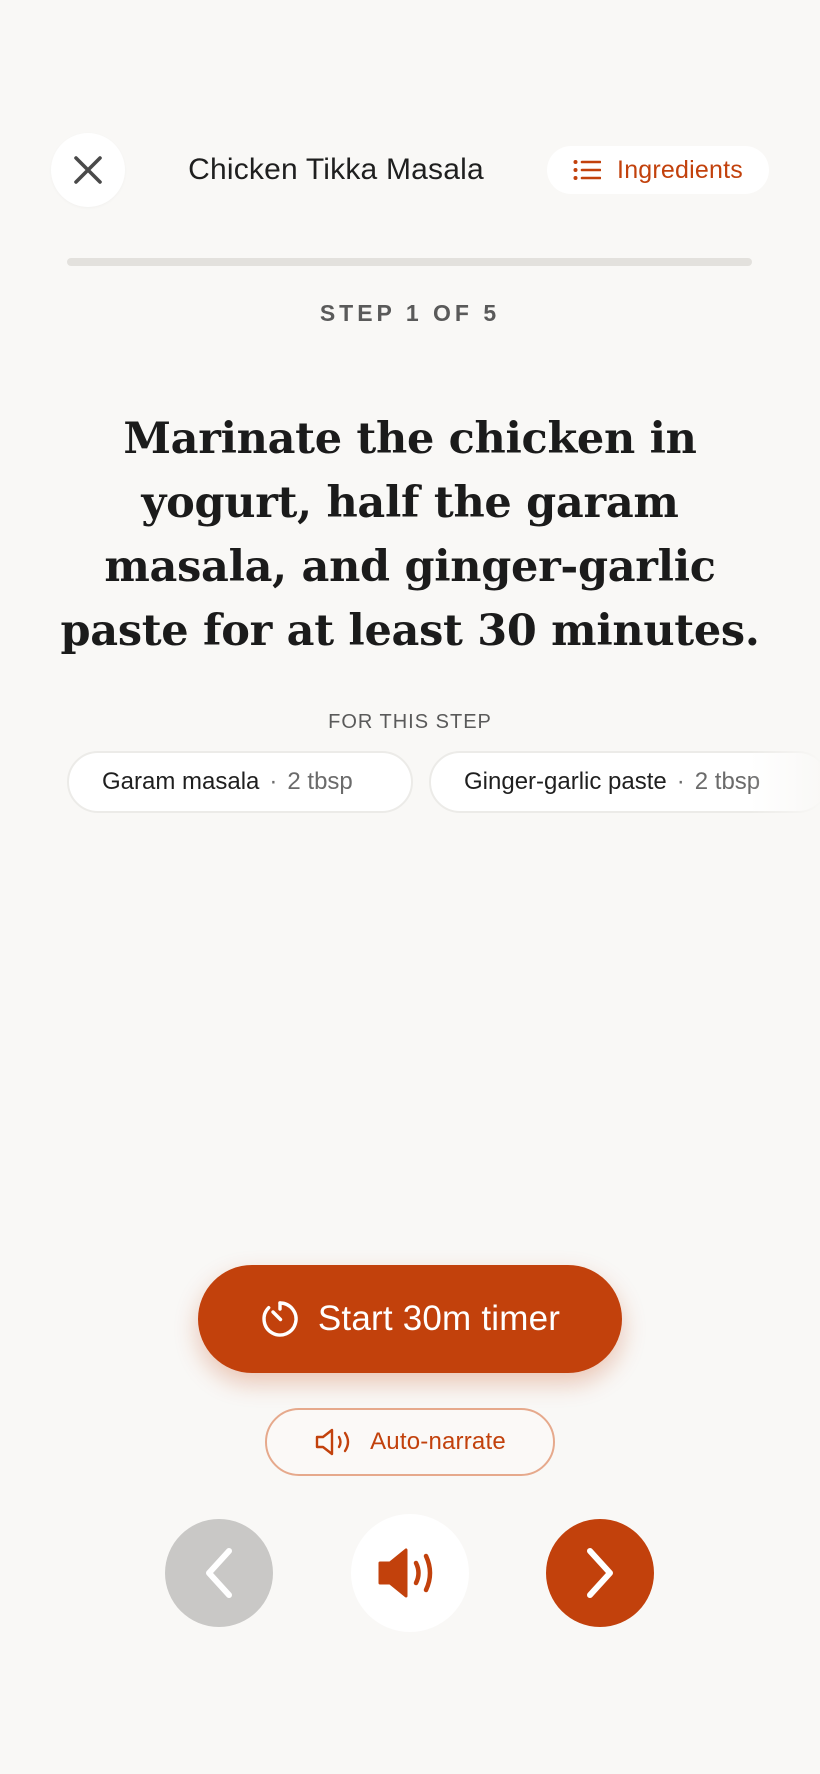  I want to click on previous-step-button, so click(219, 1573).